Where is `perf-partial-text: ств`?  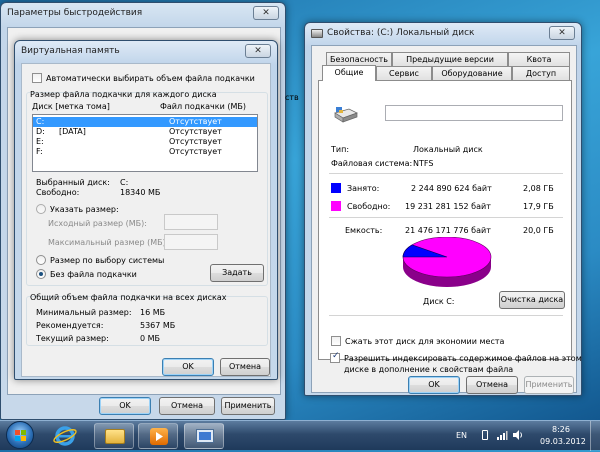
perf-partial-text: ств is located at coordinates (292, 97).